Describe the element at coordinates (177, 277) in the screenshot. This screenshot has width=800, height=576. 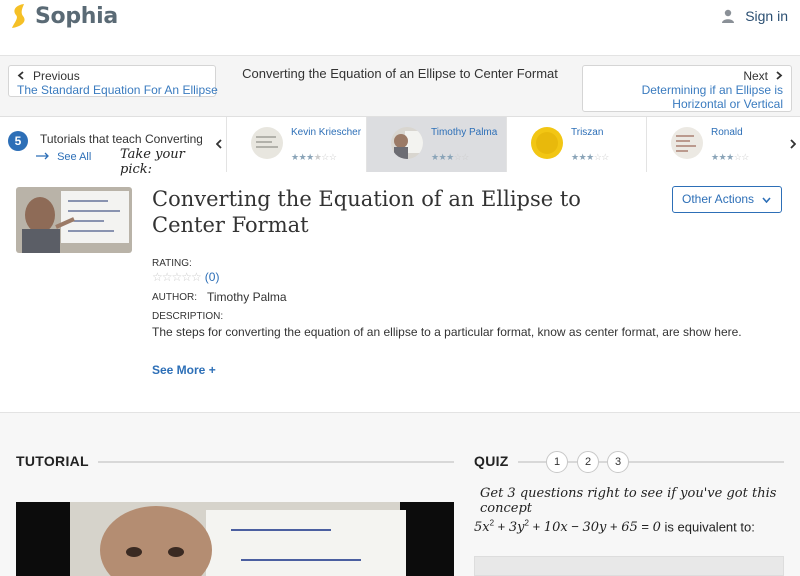
I see `star-rating-icon: ☆☆☆☆☆` at that location.